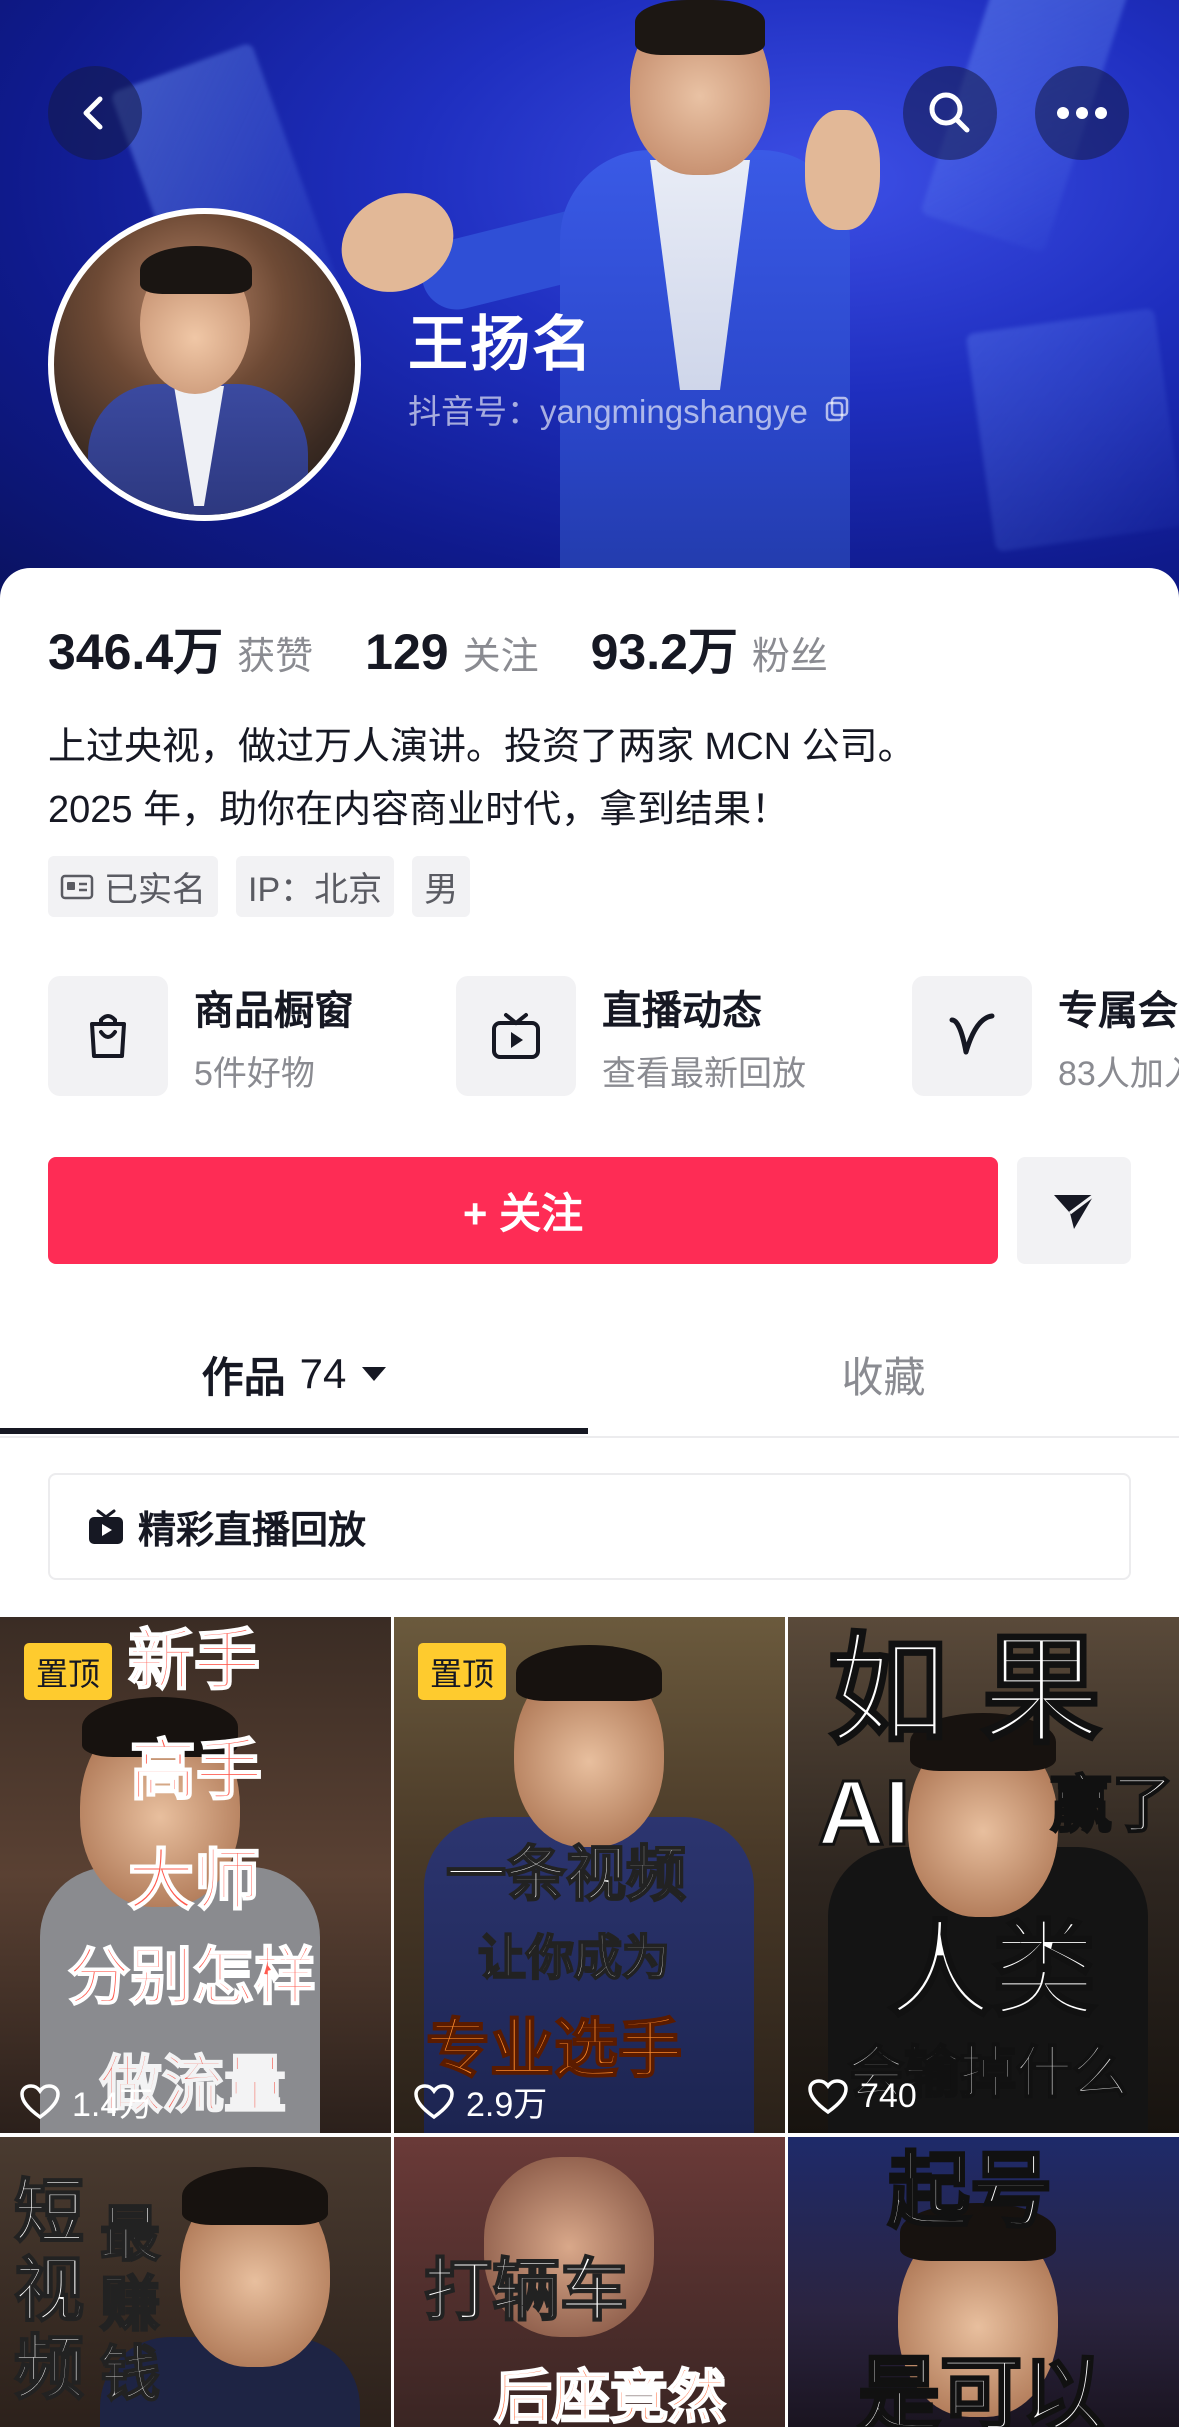 This screenshot has height=2427, width=1179. Describe the element at coordinates (1112, 1805) in the screenshot. I see `video-overlay-text: 赢了` at that location.